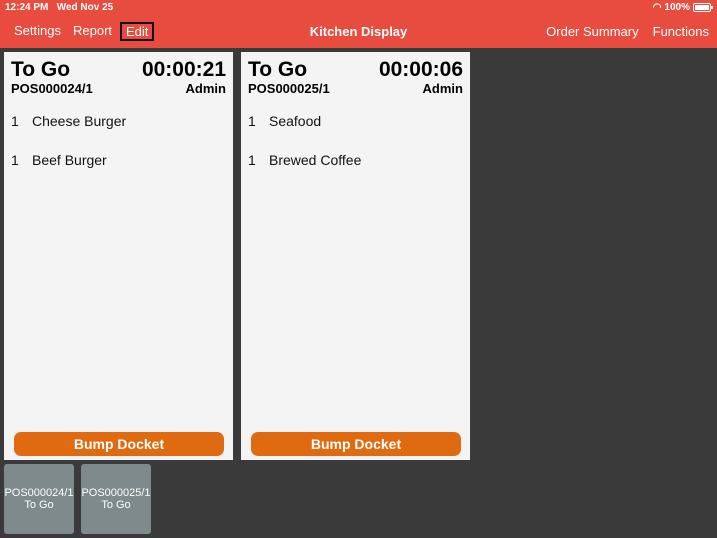 The height and width of the screenshot is (538, 717). Describe the element at coordinates (677, 7) in the screenshot. I see `battery-percent: 100%` at that location.